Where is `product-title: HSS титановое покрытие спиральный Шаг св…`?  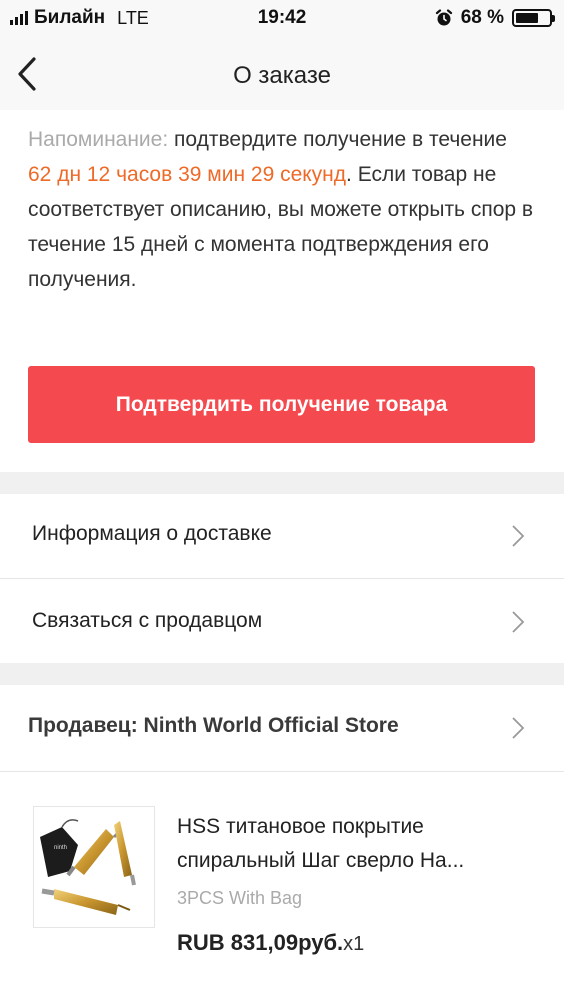 product-title: HSS титановое покрытие спиральный Шаг св… is located at coordinates (357, 844).